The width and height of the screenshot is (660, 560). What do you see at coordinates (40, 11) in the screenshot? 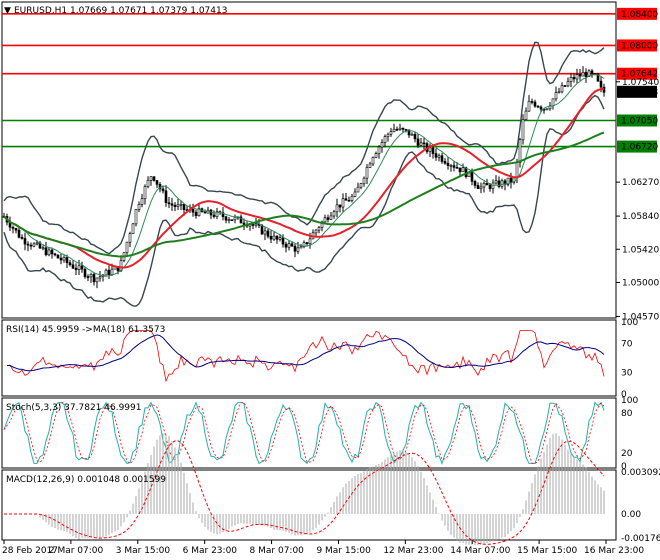
I see `chart-symbol: EURUSD,H1` at bounding box center [40, 11].